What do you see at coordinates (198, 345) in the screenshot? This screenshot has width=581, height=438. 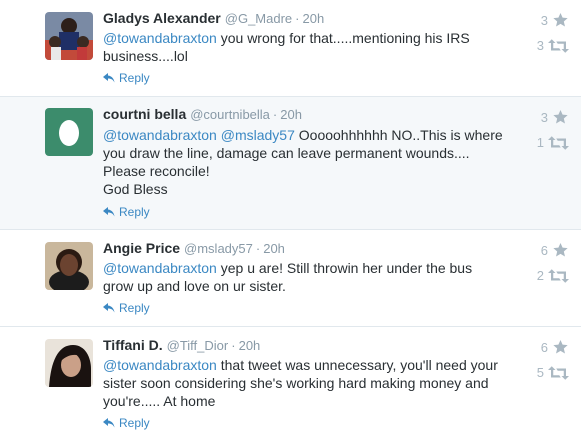 I see `user-username: @Tiff_Dior` at bounding box center [198, 345].